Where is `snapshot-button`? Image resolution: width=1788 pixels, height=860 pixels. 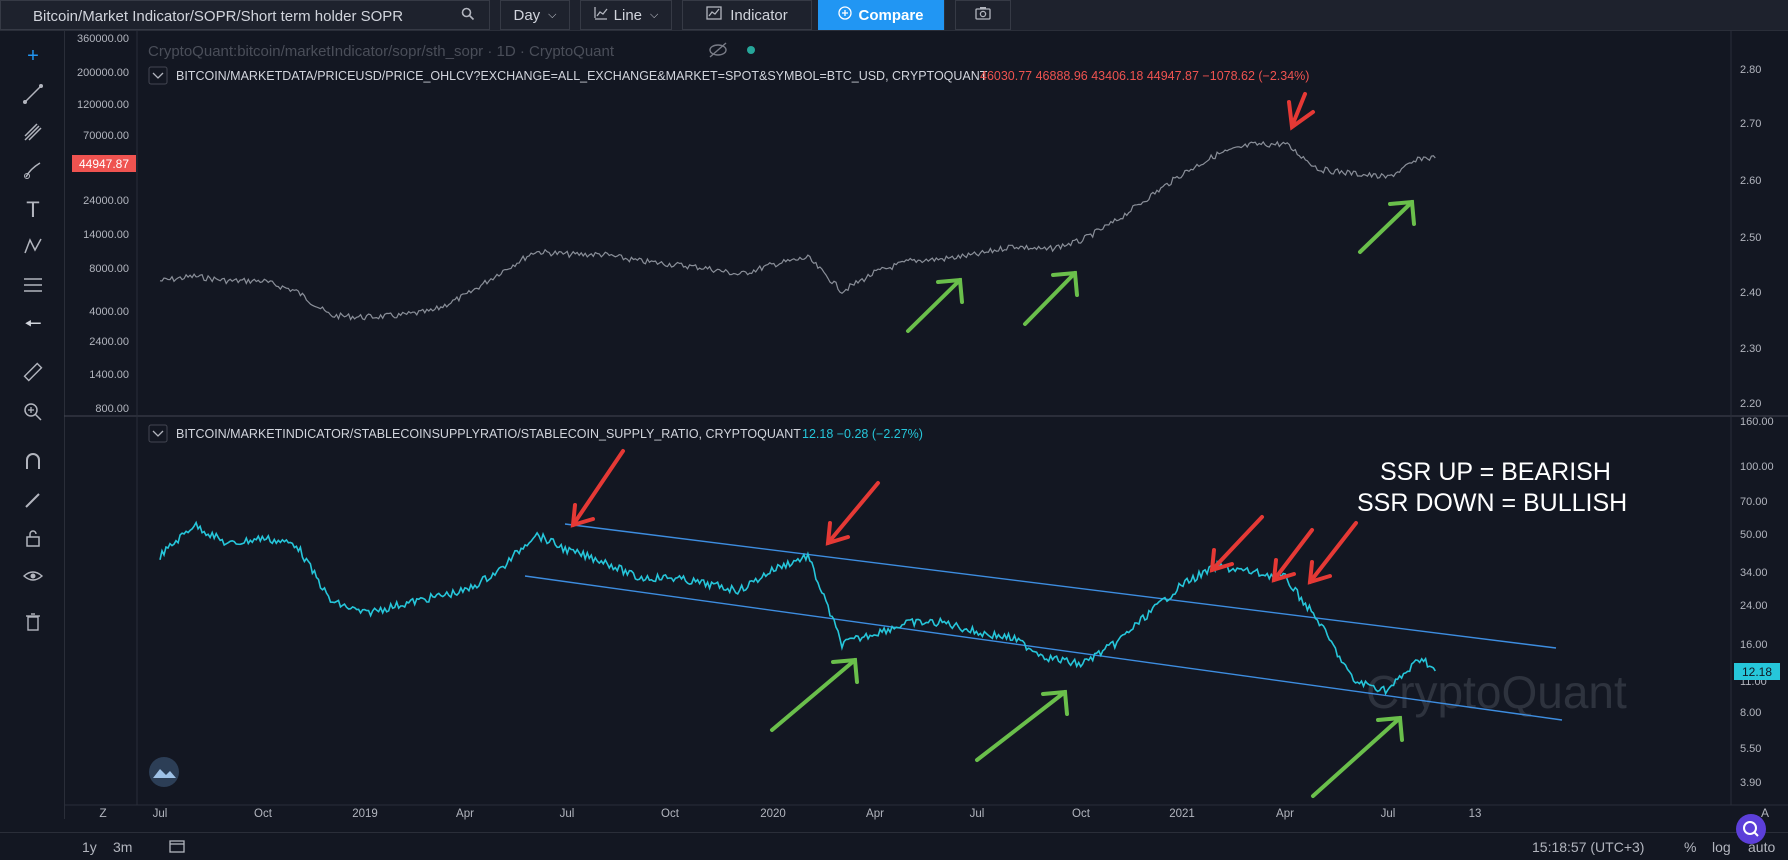 snapshot-button is located at coordinates (983, 15).